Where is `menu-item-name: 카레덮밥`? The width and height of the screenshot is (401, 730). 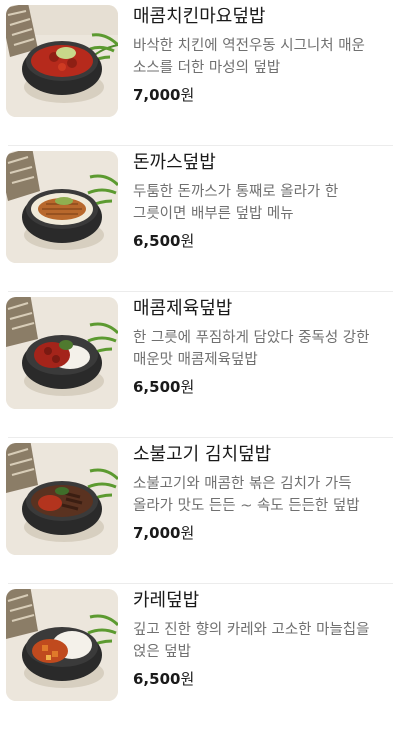
menu-item-name: 카레덮밥 is located at coordinates (166, 600).